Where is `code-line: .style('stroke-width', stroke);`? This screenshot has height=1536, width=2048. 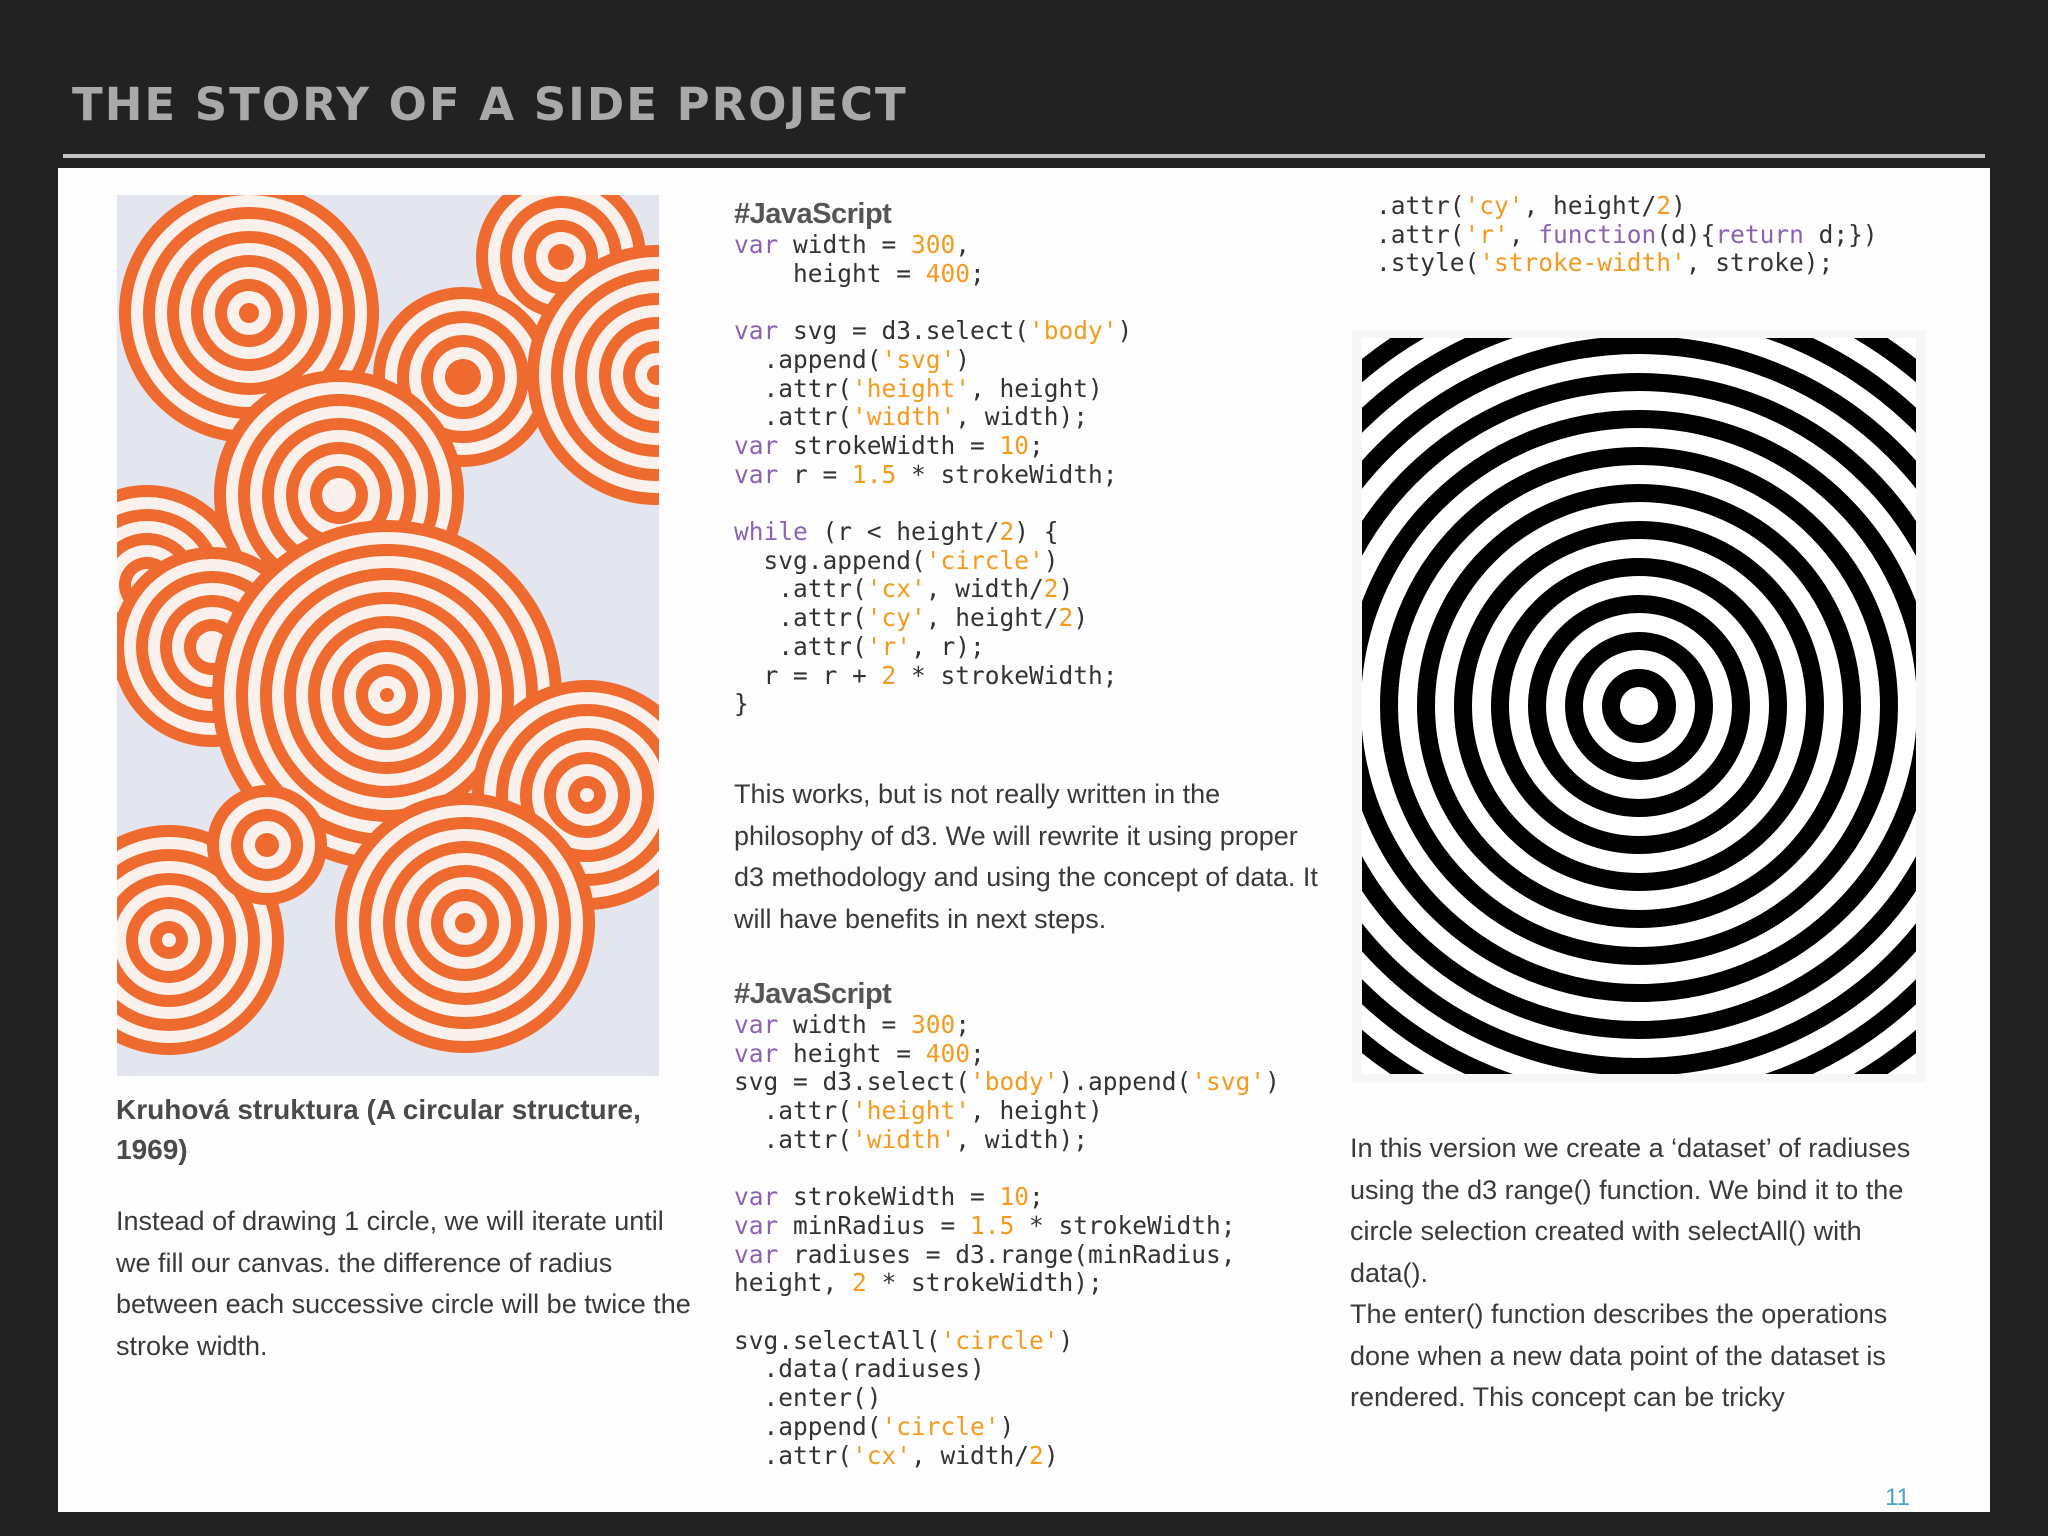 code-line: .style('stroke-width', stroke); is located at coordinates (1605, 263).